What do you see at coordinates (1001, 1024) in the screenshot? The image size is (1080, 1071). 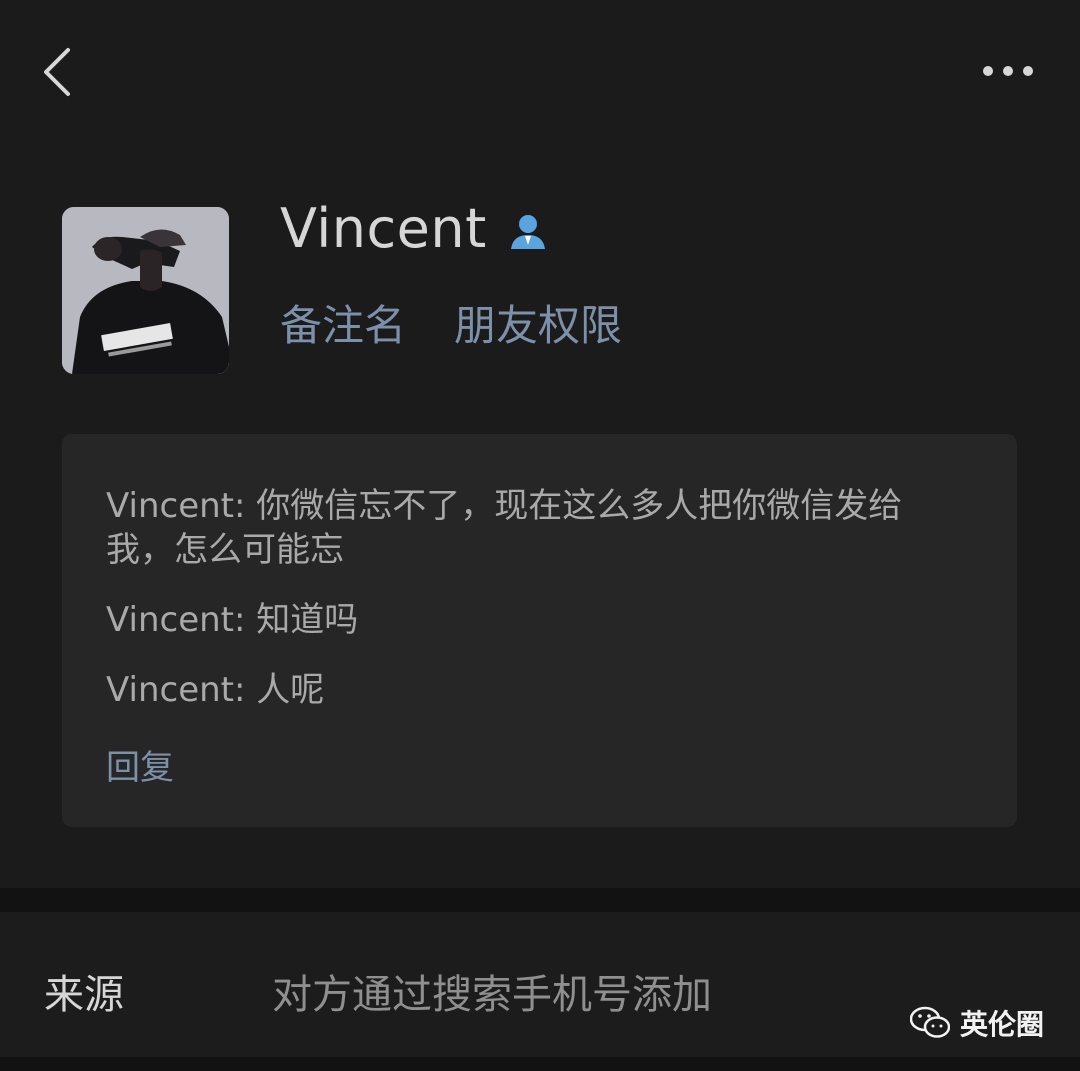 I see `watermark-text: 英伦圈` at bounding box center [1001, 1024].